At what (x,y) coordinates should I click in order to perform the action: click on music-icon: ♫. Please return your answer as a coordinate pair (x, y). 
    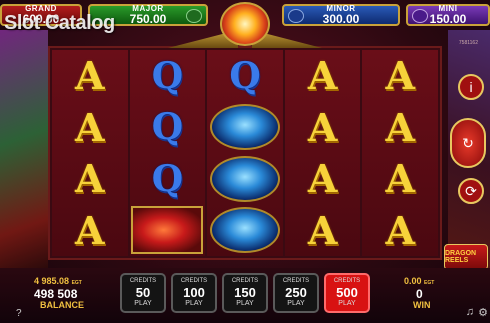
    Looking at the image, I should click on (470, 312).